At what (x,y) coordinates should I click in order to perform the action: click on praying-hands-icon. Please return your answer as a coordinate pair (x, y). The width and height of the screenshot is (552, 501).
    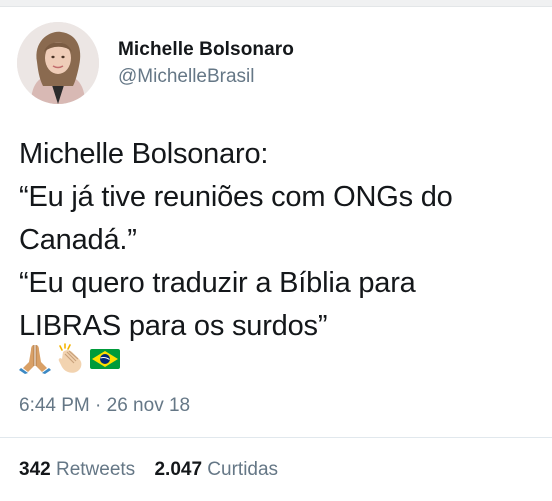
    Looking at the image, I should click on (35, 358).